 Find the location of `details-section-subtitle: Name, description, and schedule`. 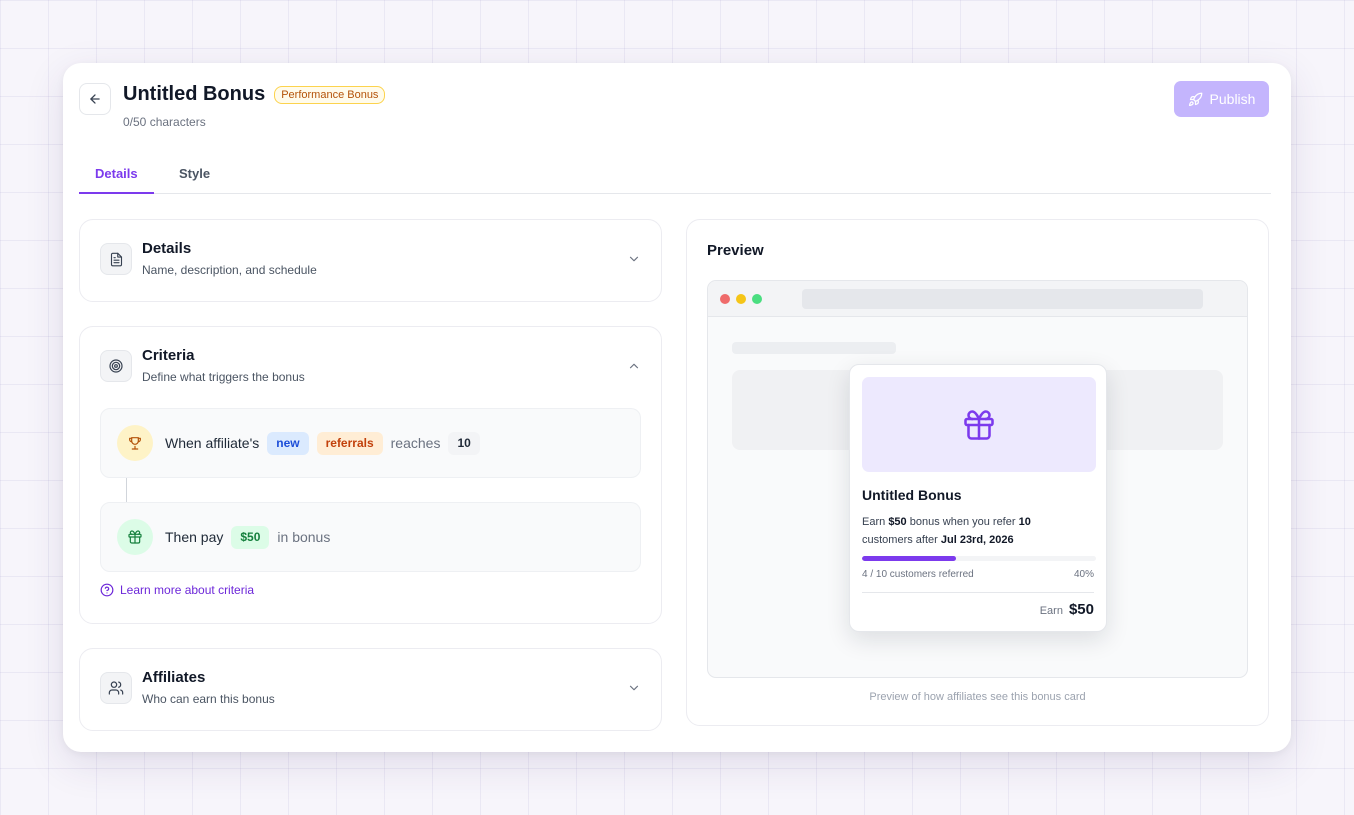

details-section-subtitle: Name, description, and schedule is located at coordinates (229, 270).